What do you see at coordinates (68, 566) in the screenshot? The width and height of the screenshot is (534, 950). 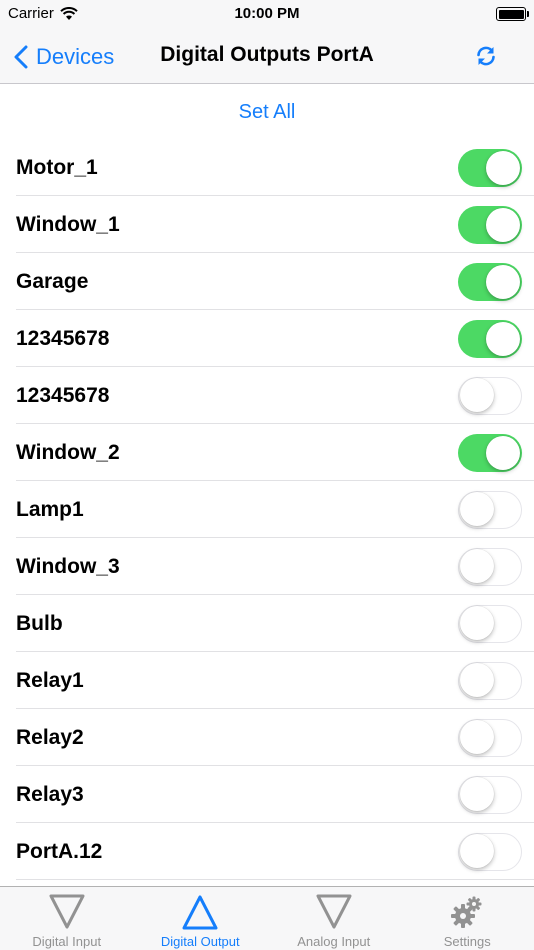 I see `output-label: Window_3` at bounding box center [68, 566].